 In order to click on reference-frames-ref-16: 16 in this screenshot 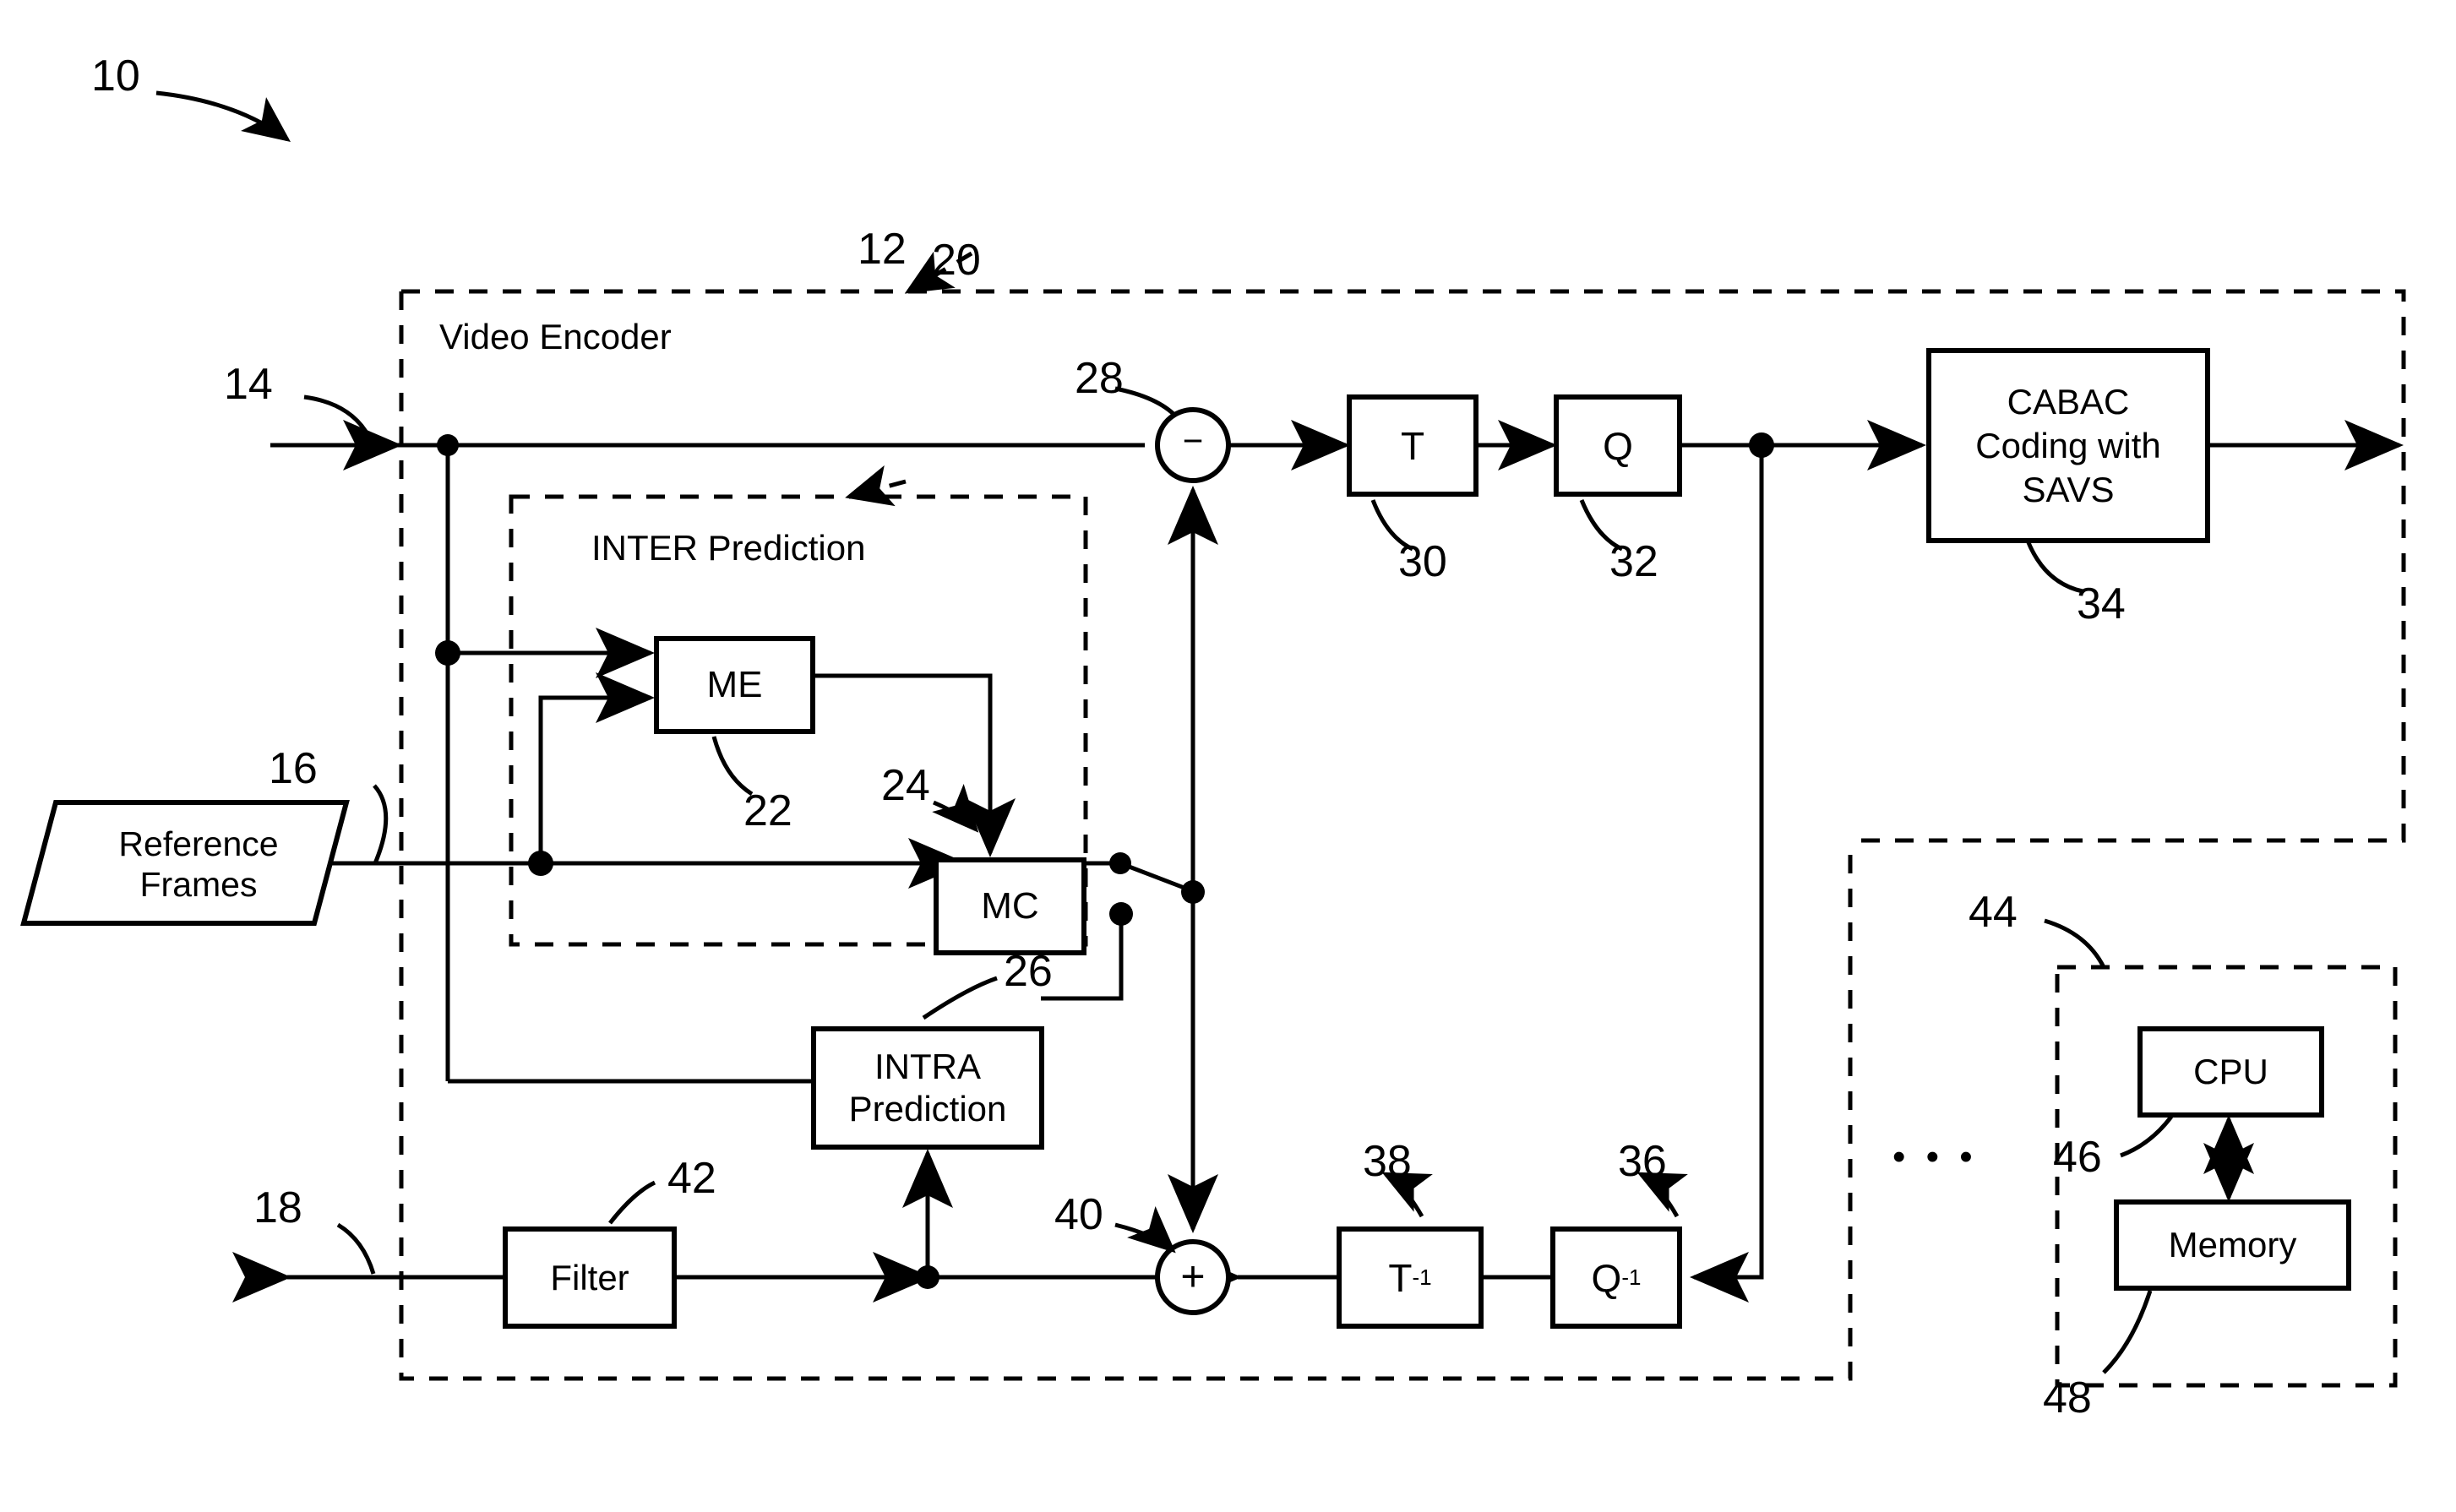, I will do `click(293, 769)`.